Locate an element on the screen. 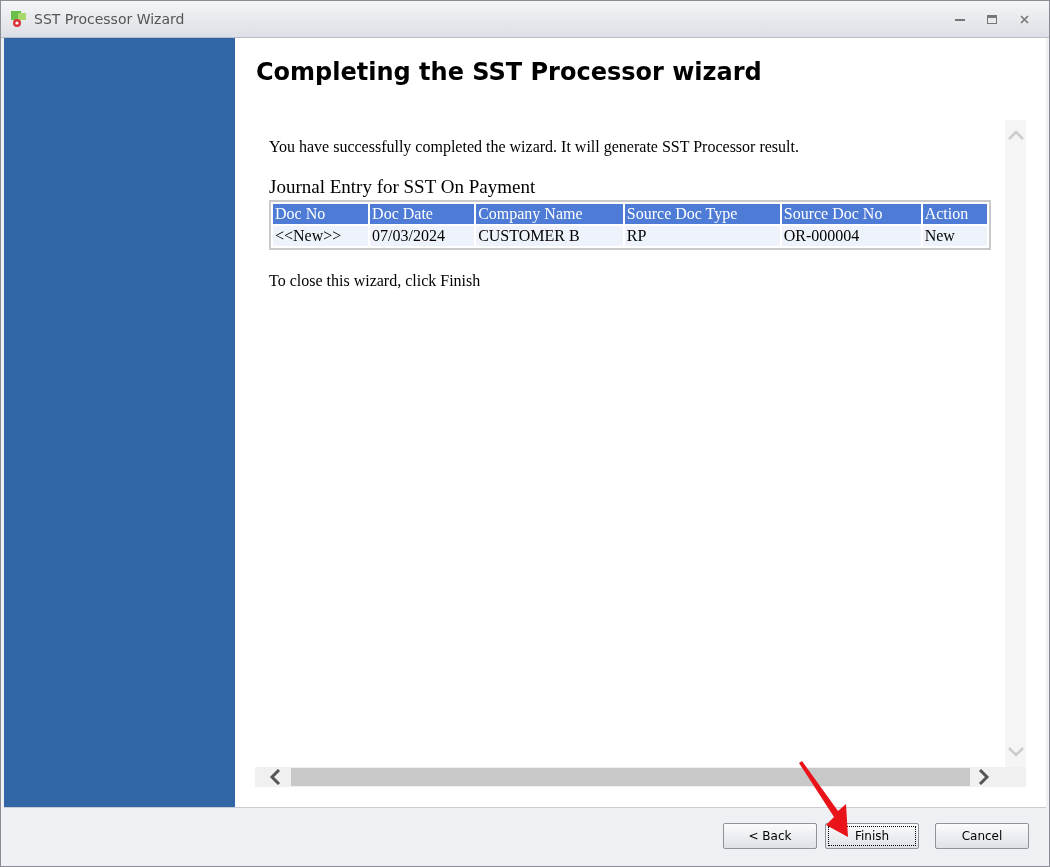  table-cell: CUSTOMER B is located at coordinates (549, 236).